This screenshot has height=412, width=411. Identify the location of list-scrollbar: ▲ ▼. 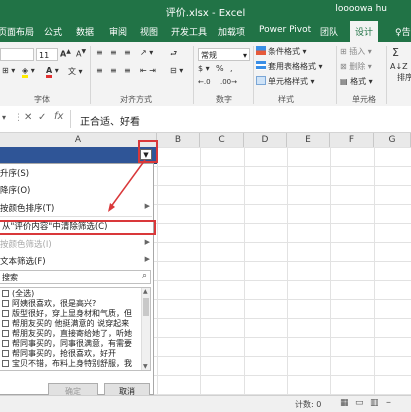
(145, 329).